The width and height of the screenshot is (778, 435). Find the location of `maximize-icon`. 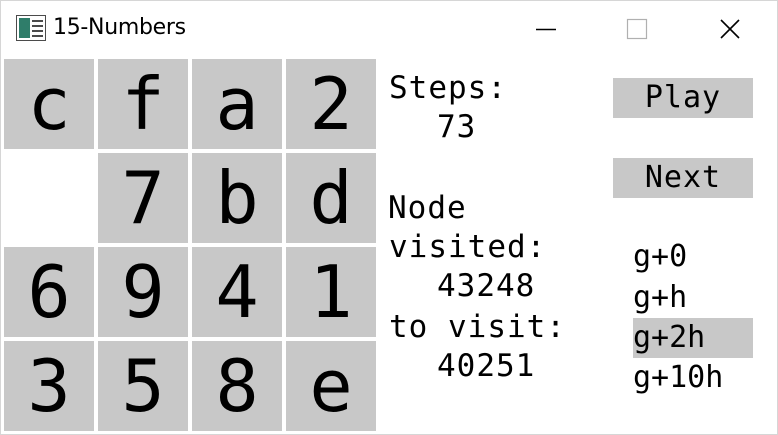

maximize-icon is located at coordinates (637, 29).